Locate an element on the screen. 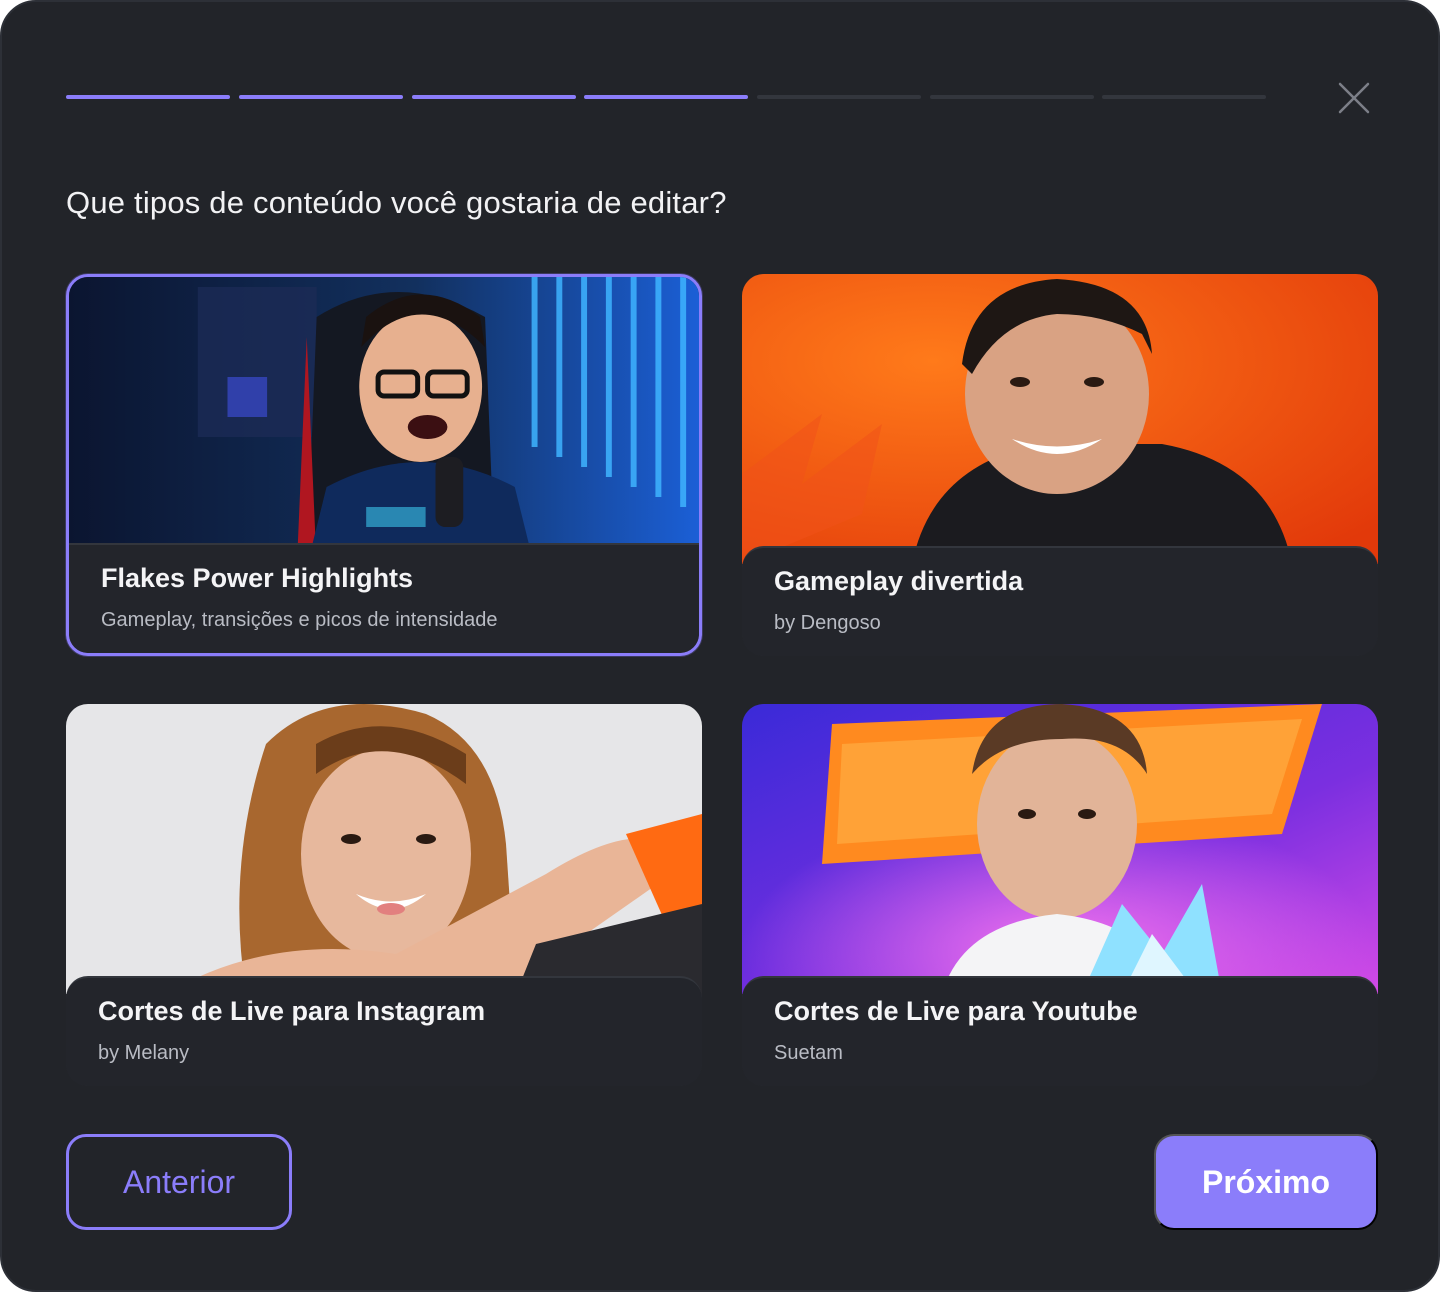 The width and height of the screenshot is (1440, 1292). card-title: Flakes Power Highlights is located at coordinates (257, 578).